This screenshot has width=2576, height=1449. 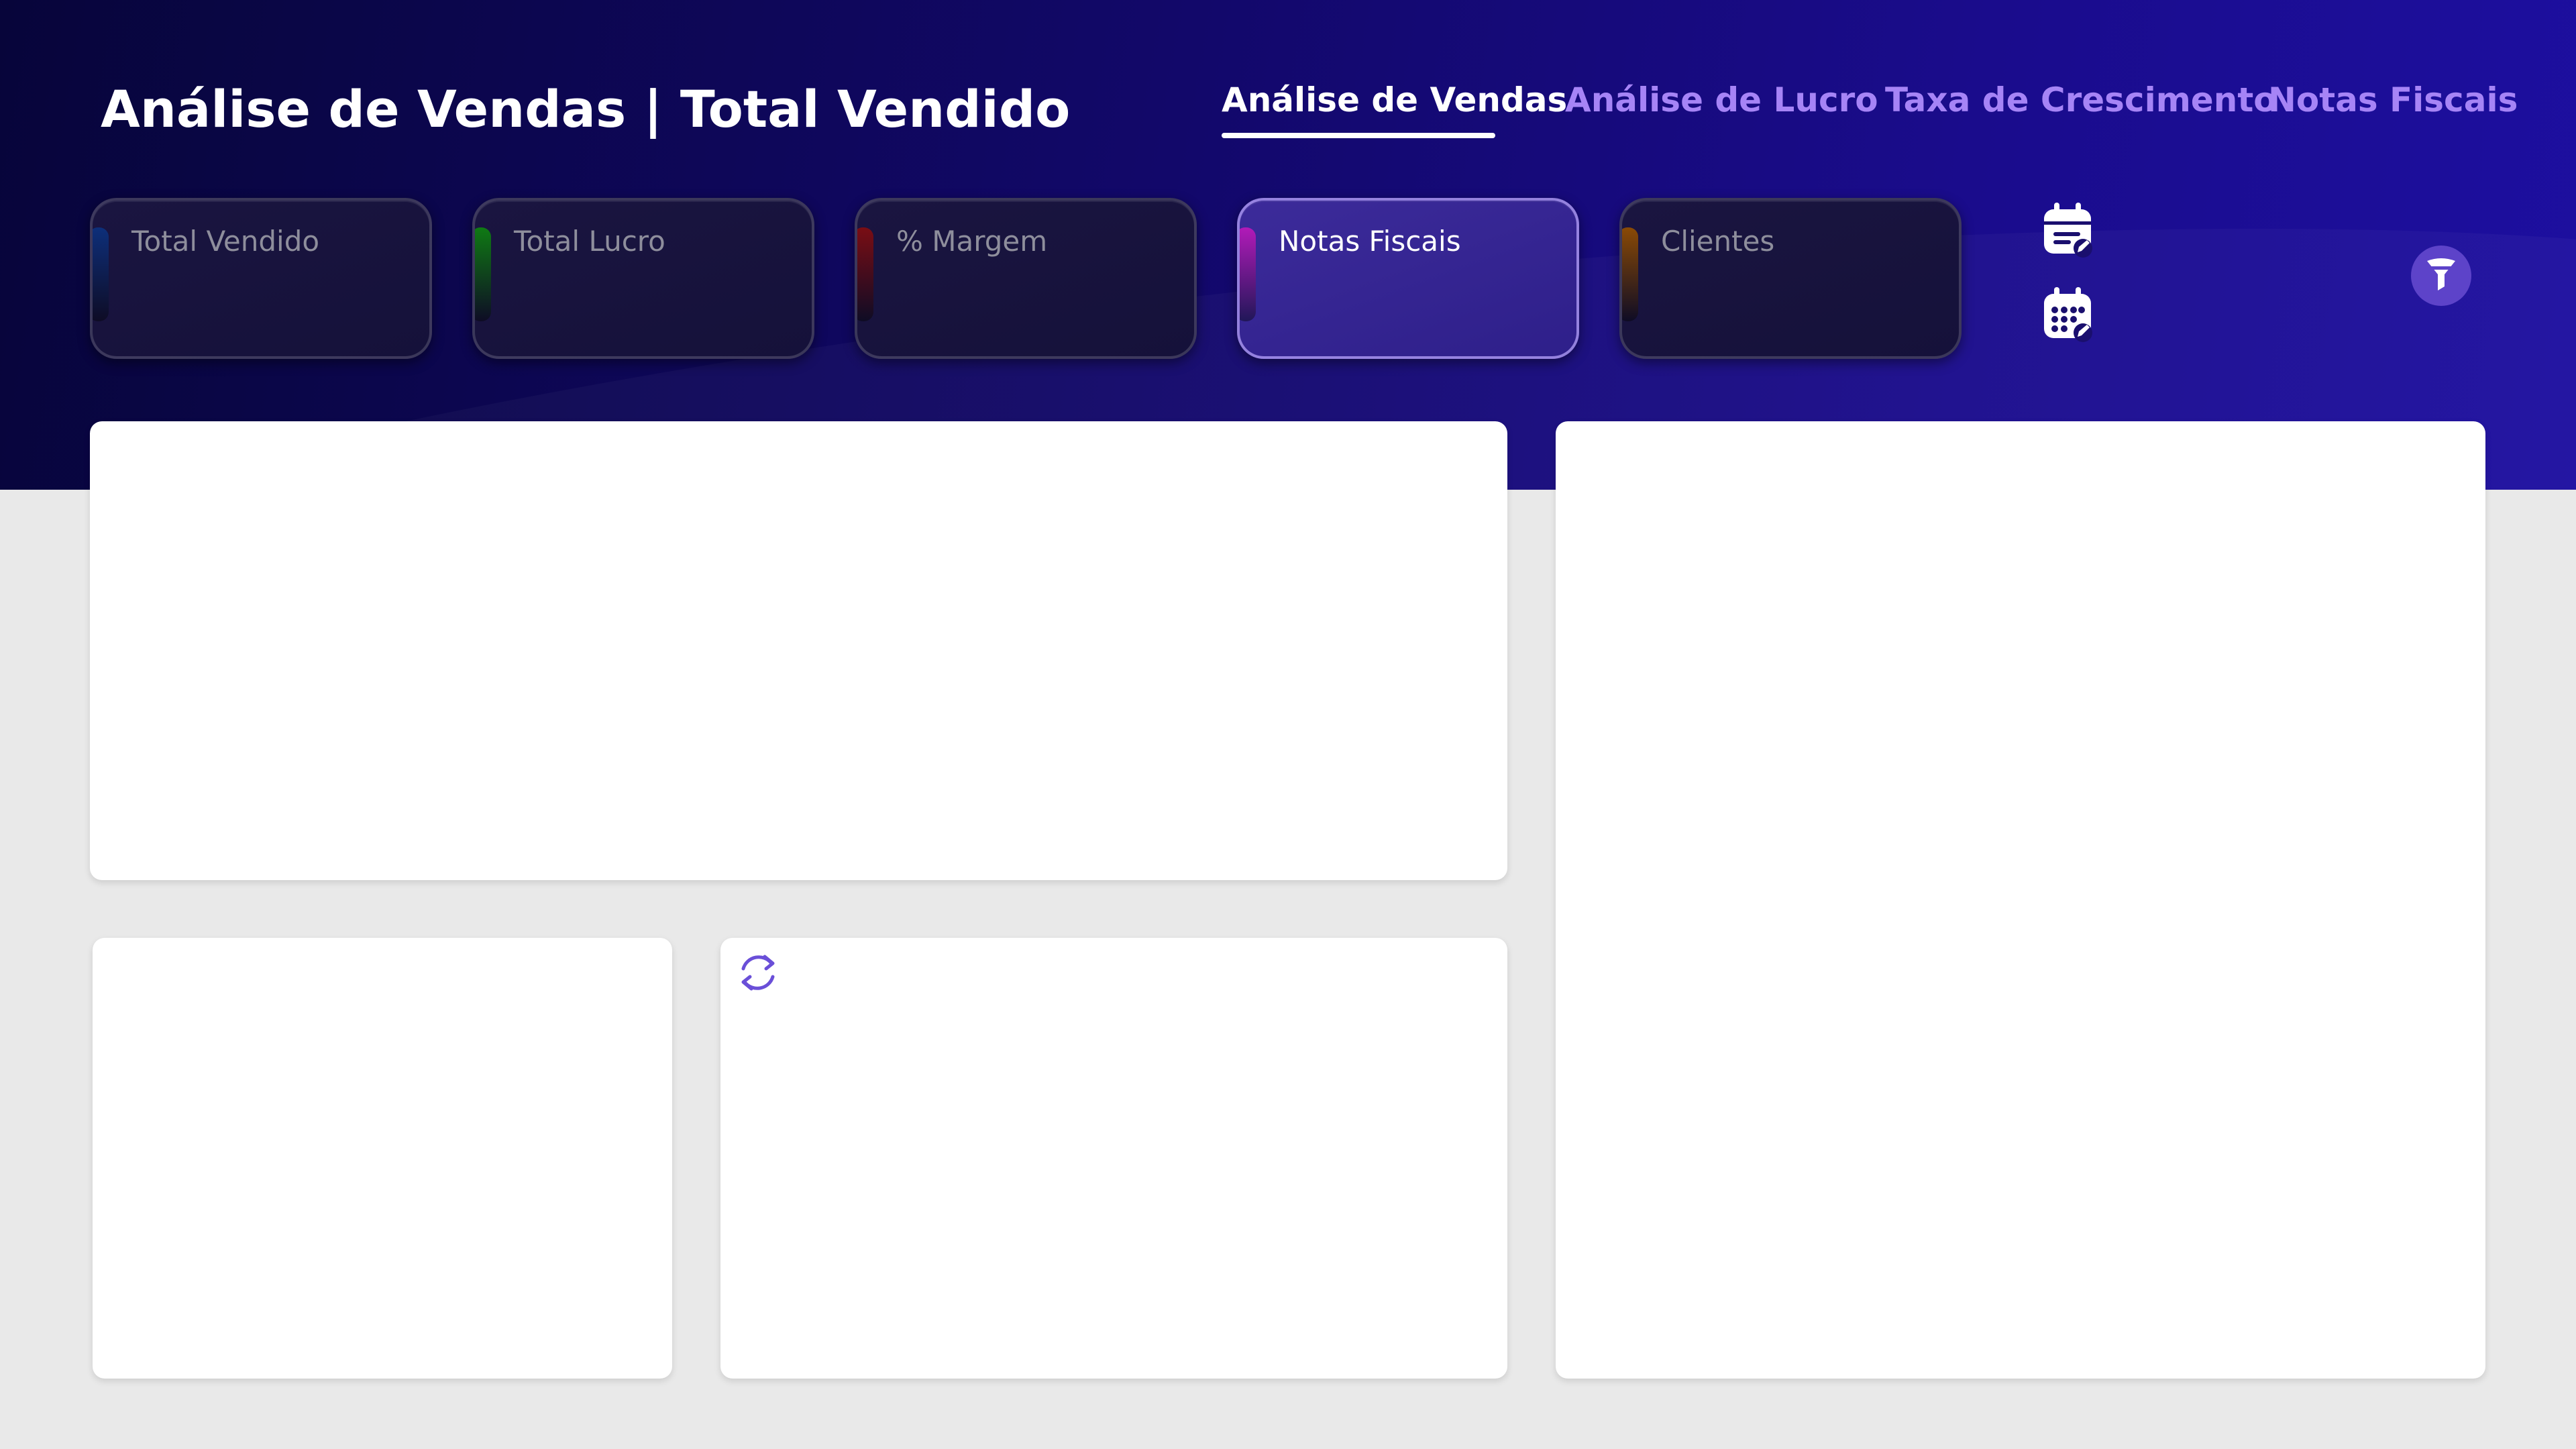 What do you see at coordinates (2393, 99) in the screenshot?
I see `tab-notas-fiscais: Notas Fiscais` at bounding box center [2393, 99].